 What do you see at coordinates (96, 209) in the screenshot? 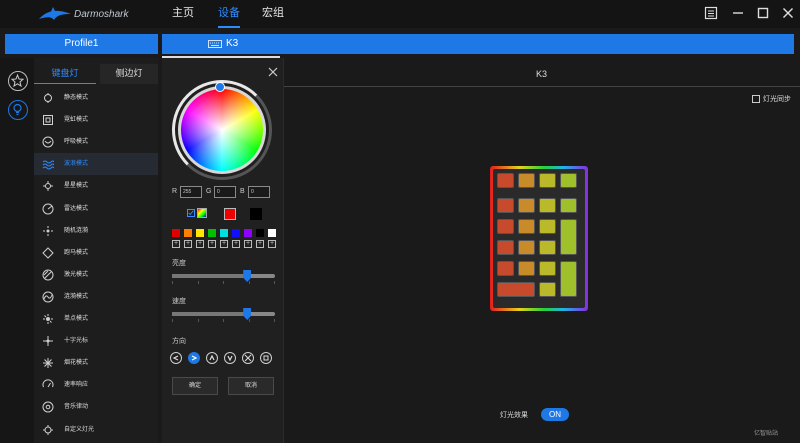
I see `effect-item-6: 雷达模式` at bounding box center [96, 209].